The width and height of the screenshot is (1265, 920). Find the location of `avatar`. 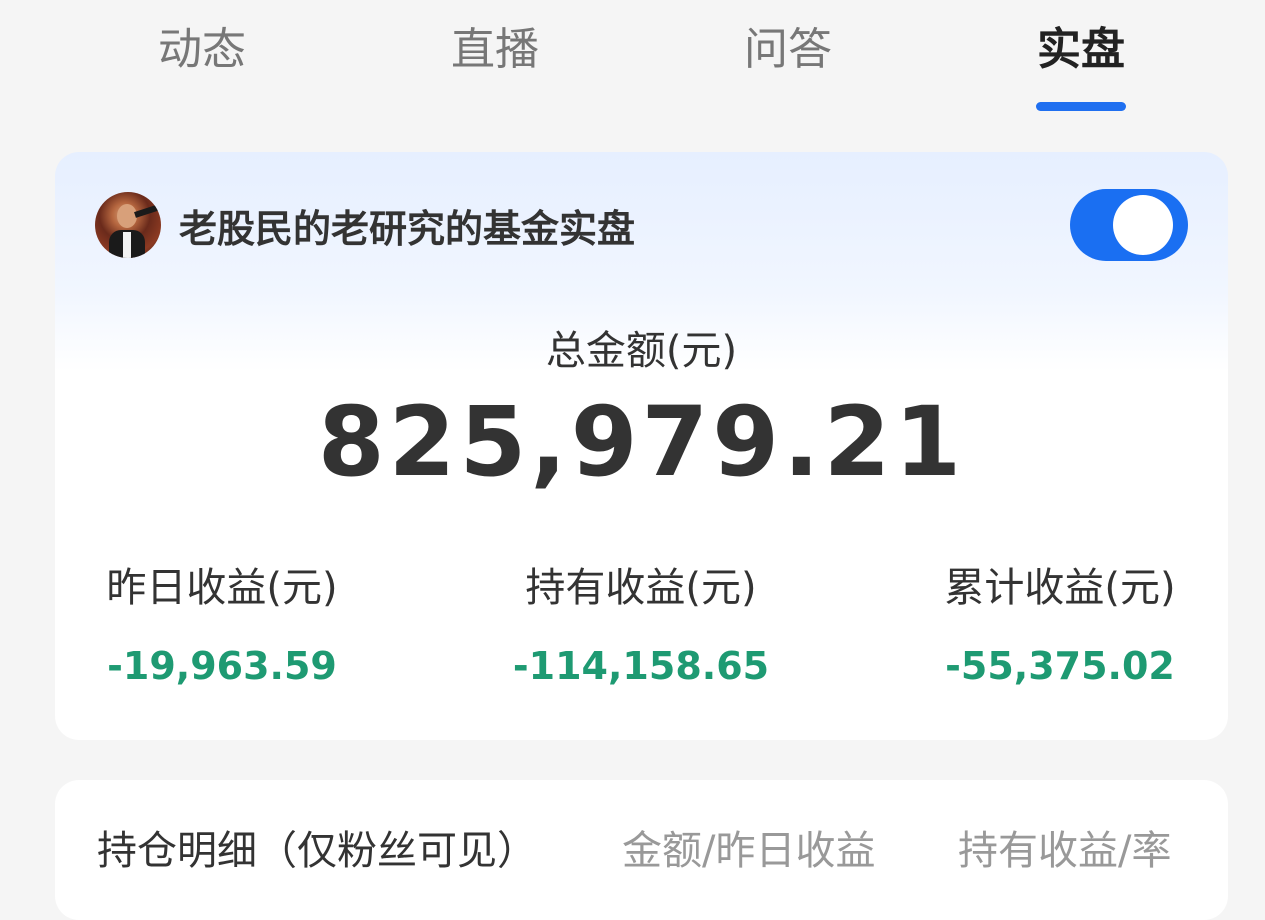

avatar is located at coordinates (128, 225).